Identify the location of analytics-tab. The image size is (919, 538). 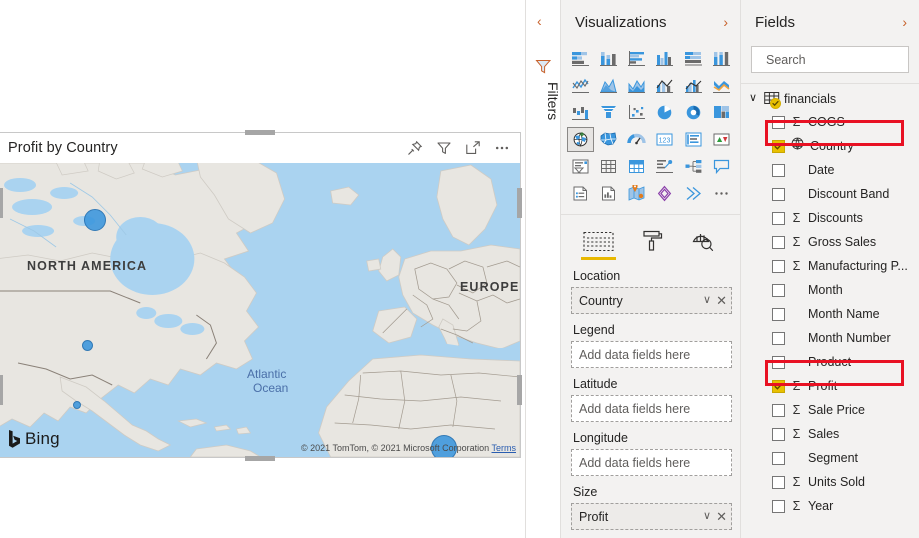
(702, 244).